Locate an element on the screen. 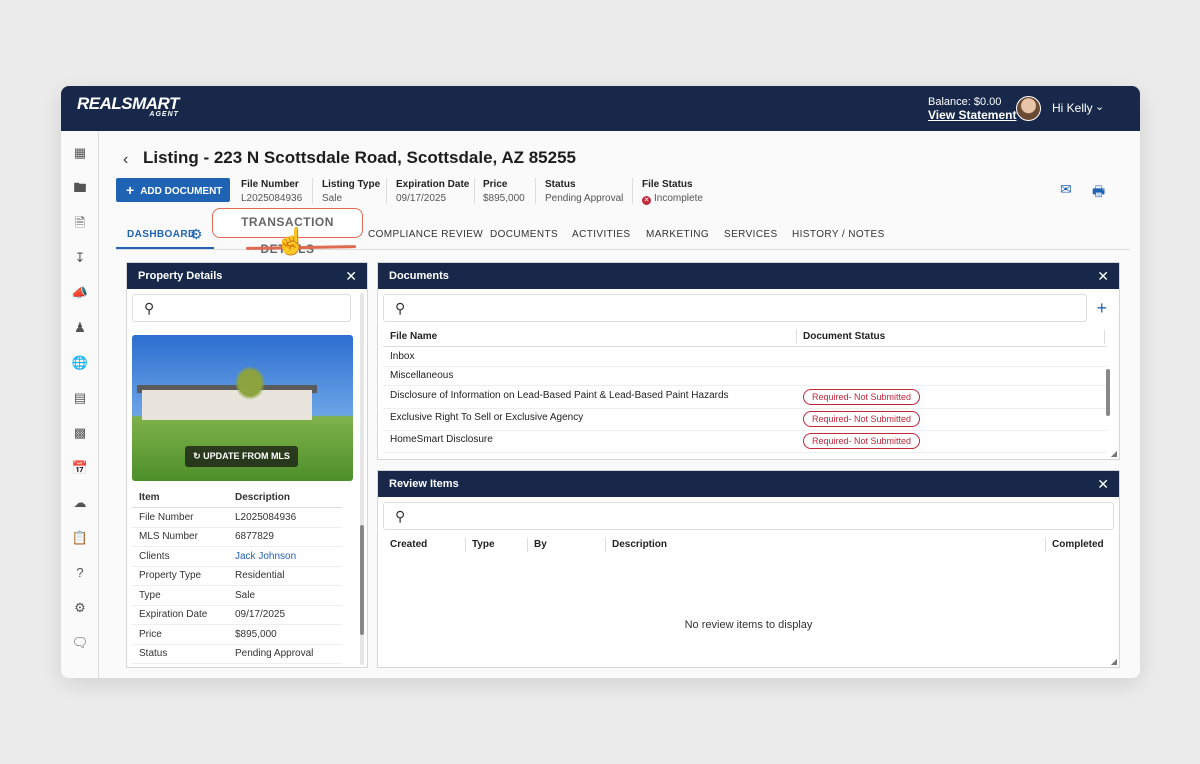 This screenshot has width=1200, height=764. folder-icon: 🖿 is located at coordinates (80, 188).